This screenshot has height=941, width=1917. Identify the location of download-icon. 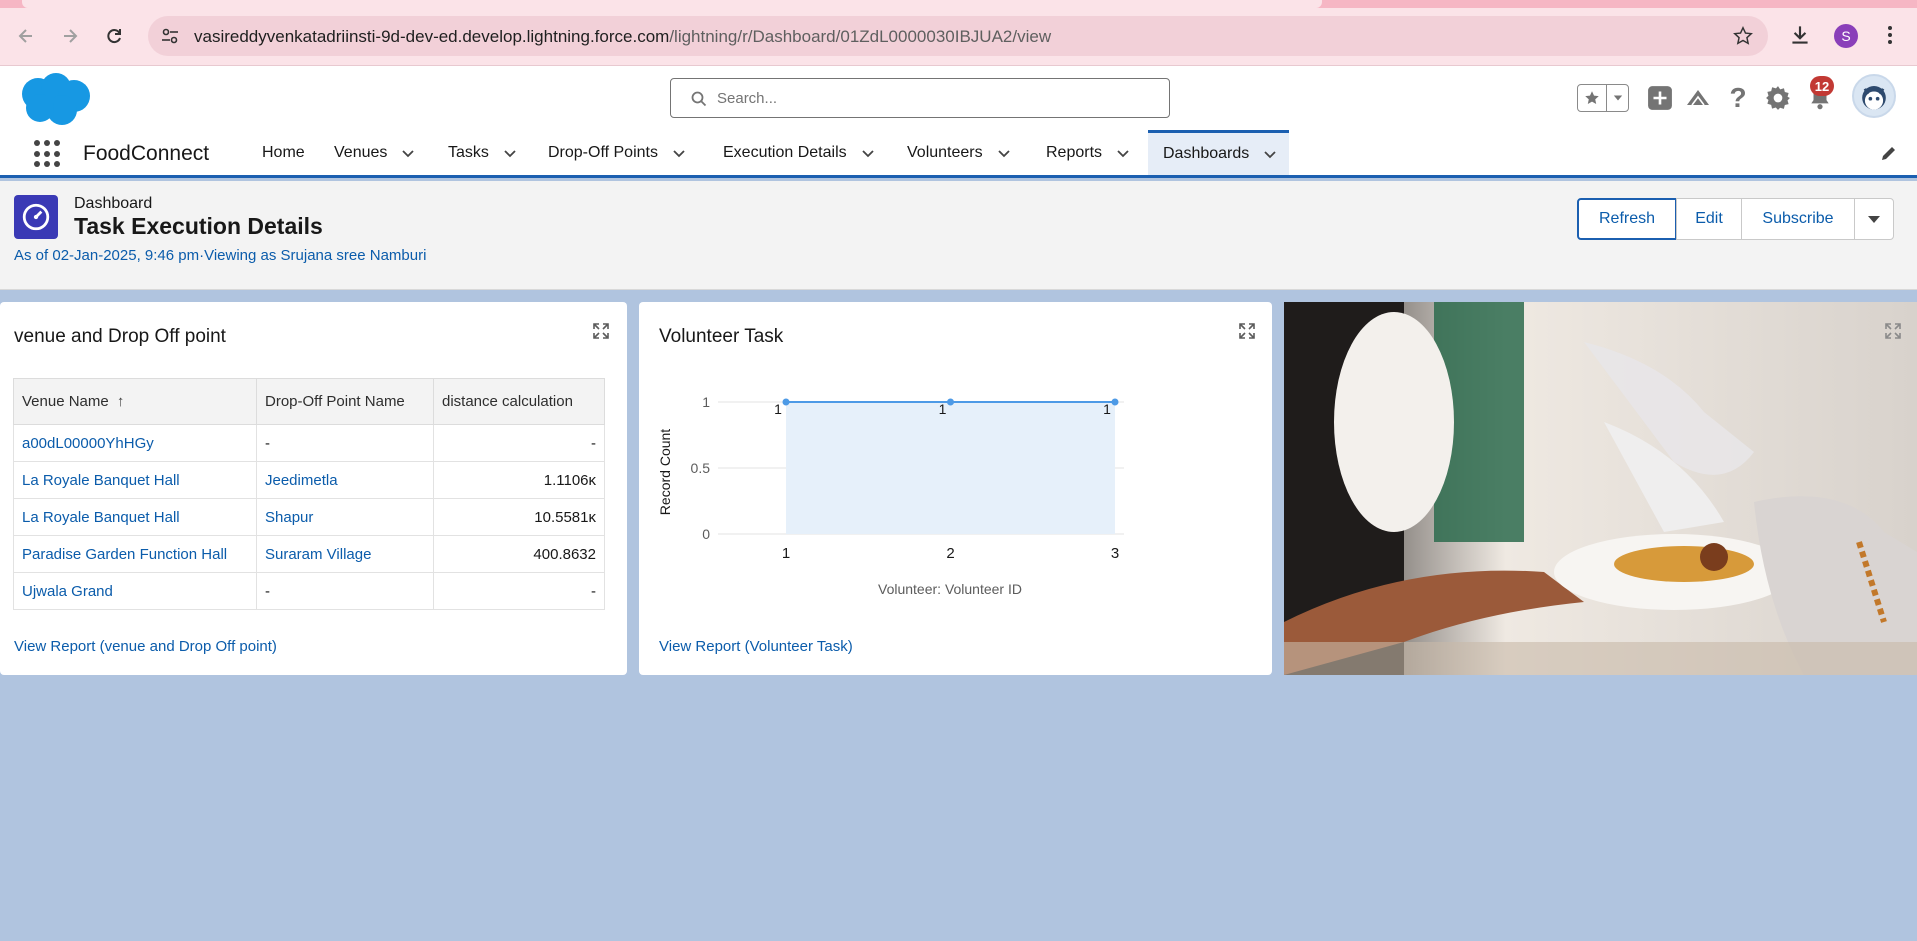
(1800, 35).